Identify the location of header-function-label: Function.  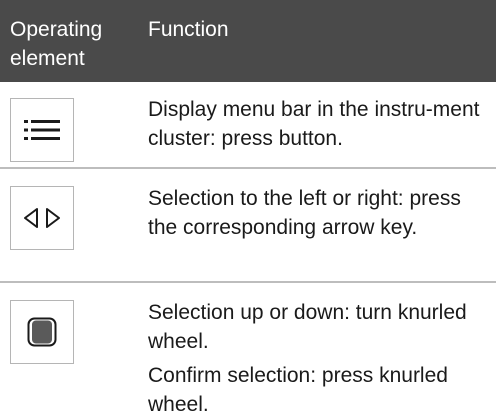
(188, 29).